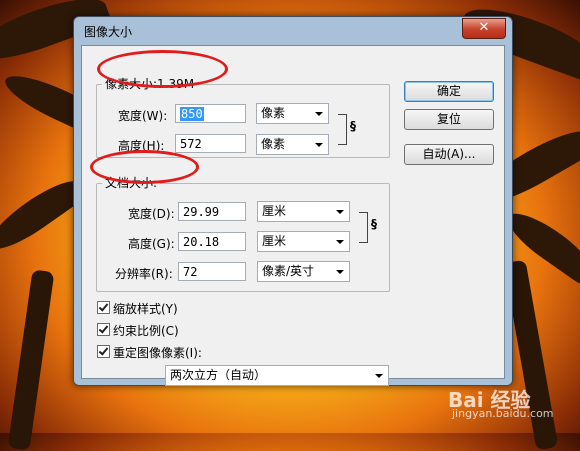 This screenshot has width=580, height=451. Describe the element at coordinates (192, 114) in the screenshot. I see `pixel-width-value: 850` at that location.